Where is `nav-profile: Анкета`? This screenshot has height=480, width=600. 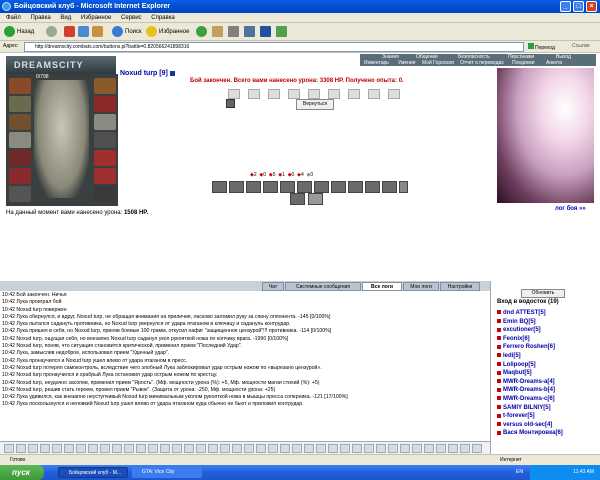 nav-profile: Анкета is located at coordinates (554, 63).